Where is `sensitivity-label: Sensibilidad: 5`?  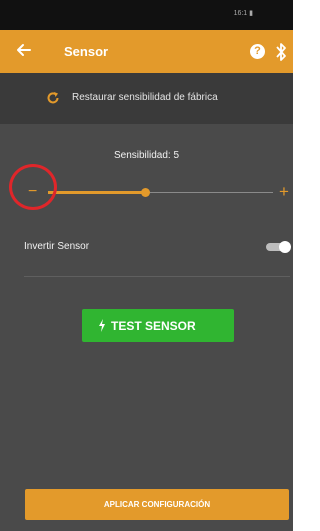 sensitivity-label: Sensibilidad: 5 is located at coordinates (146, 155).